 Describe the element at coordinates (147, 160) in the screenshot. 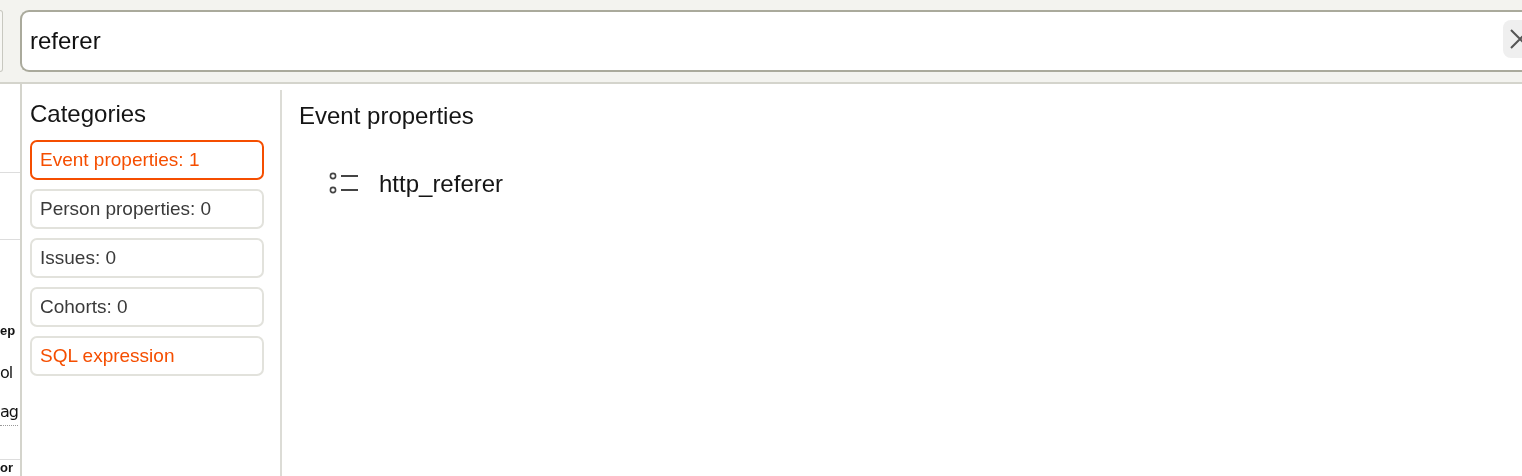

I see `category-button: Event properties: 1` at that location.